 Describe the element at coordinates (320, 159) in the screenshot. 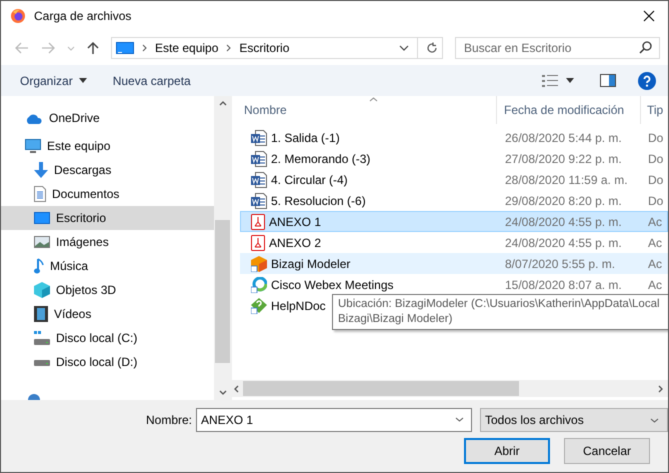

I see `file-name: 2. Memorando (-3)` at that location.